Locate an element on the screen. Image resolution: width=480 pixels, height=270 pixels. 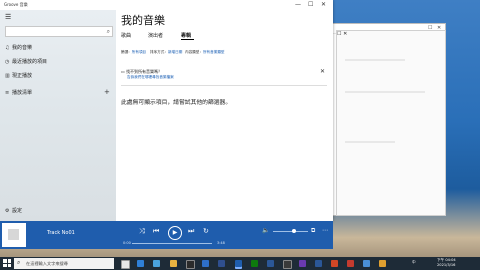
app-title: Groove 音樂 is located at coordinates (16, 4).